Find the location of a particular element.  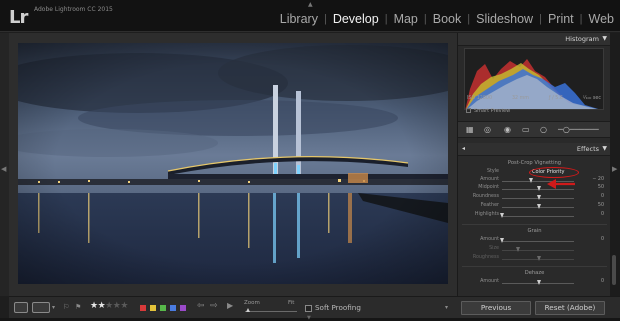

module-map: Map is located at coordinates (406, 19).